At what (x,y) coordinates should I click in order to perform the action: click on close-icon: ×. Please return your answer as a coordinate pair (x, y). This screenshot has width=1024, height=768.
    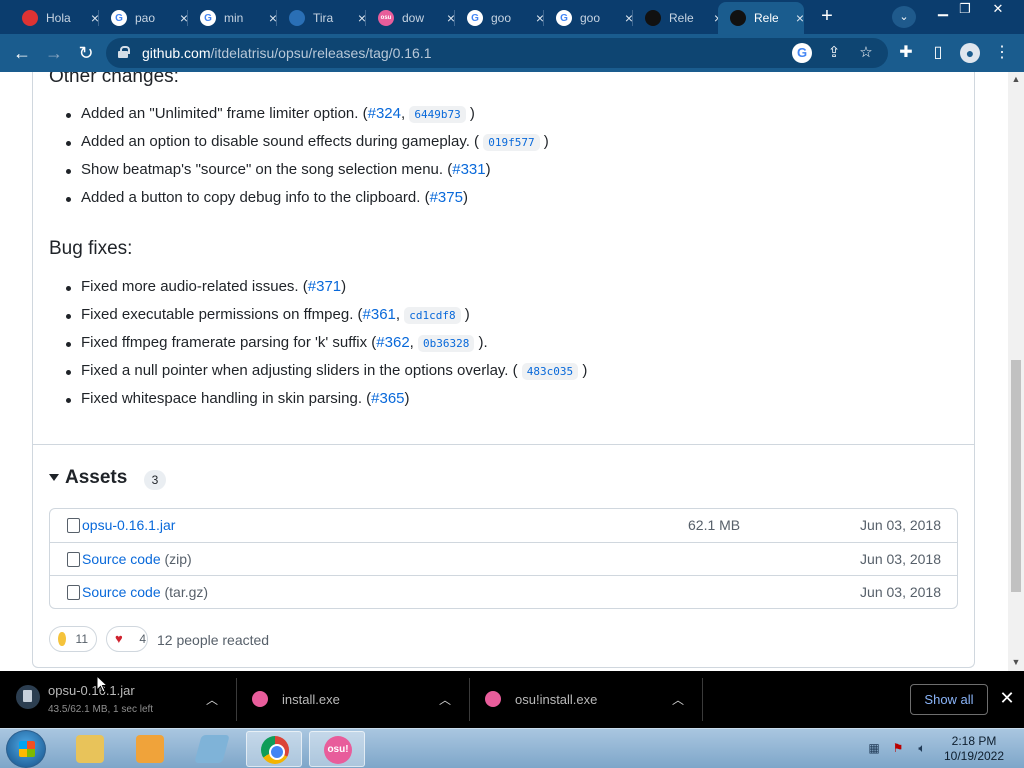
    Looking at the image, I should click on (800, 18).